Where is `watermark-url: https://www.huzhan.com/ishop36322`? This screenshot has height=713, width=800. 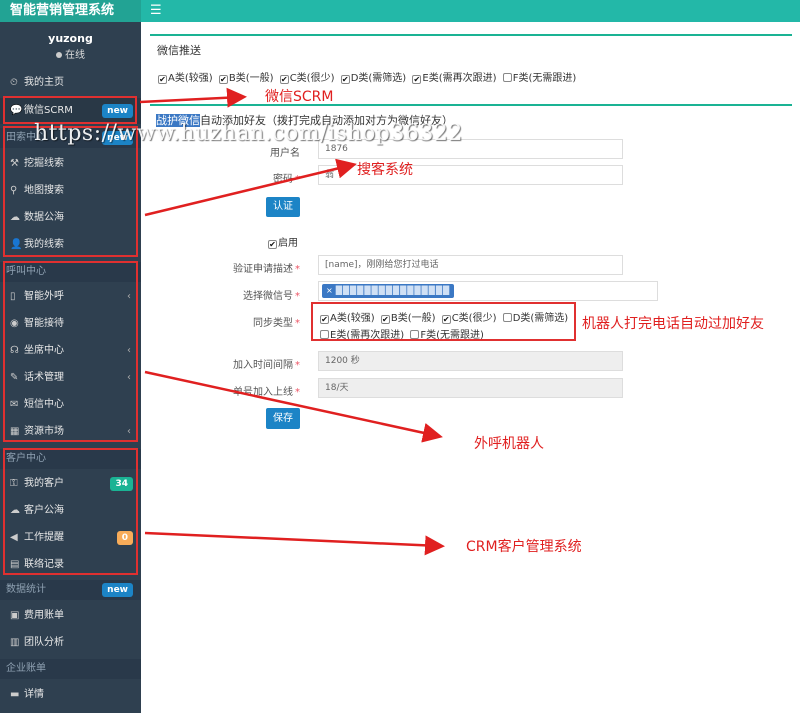
watermark-url: https://www.huzhan.com/ishop36322 is located at coordinates (248, 133).